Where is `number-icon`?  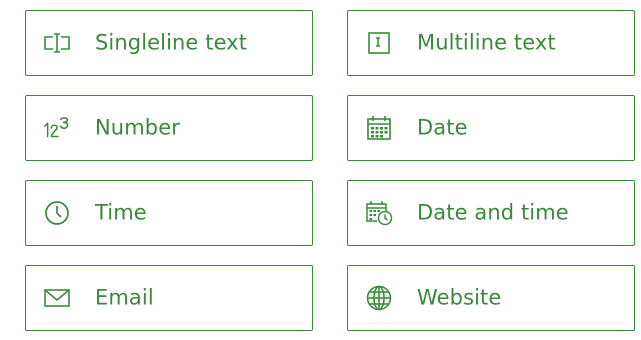
number-icon is located at coordinates (57, 128).